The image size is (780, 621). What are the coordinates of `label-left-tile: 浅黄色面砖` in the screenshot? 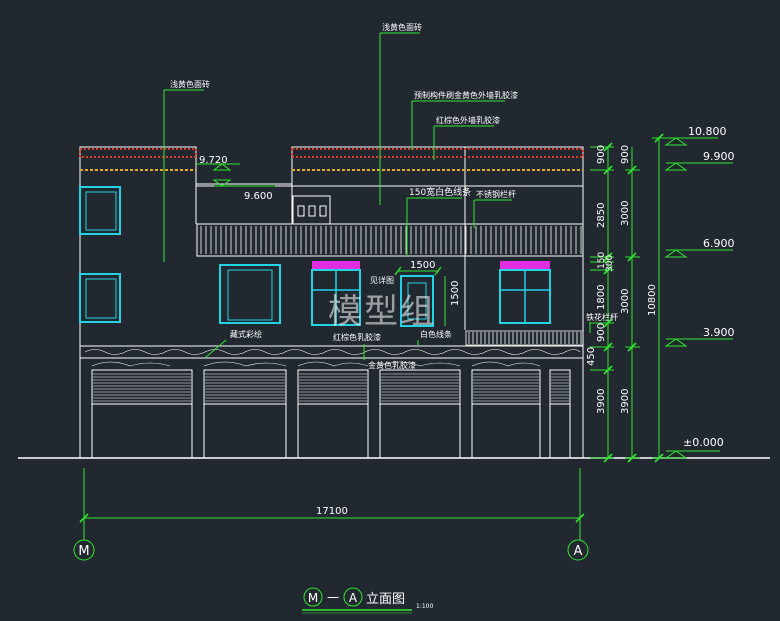 It's located at (190, 84).